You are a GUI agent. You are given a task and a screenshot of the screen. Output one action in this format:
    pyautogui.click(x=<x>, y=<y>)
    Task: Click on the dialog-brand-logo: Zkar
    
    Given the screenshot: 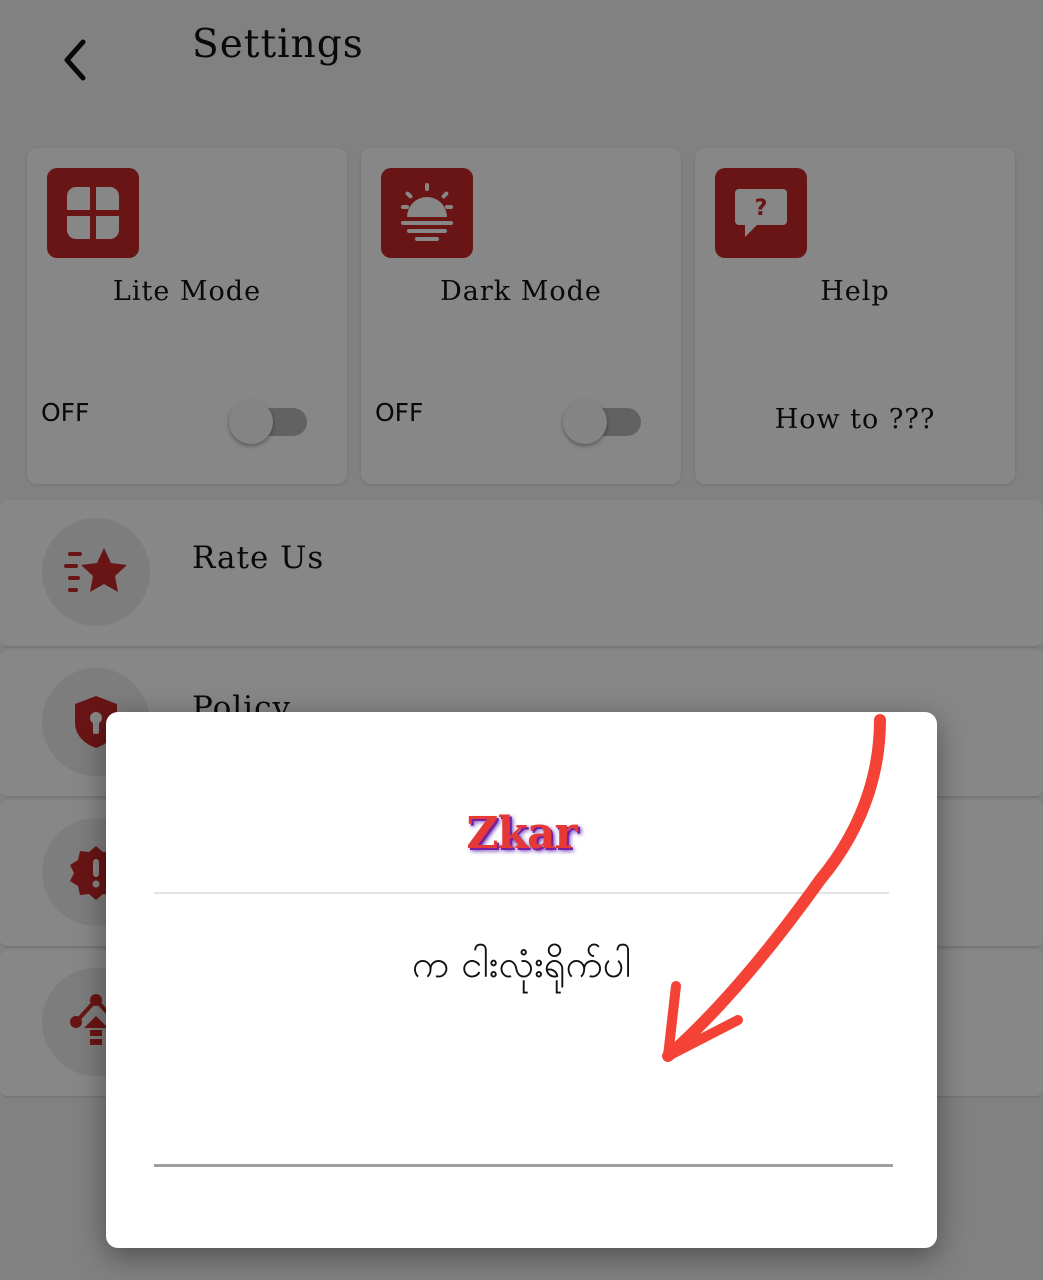 What is the action you would take?
    pyautogui.click(x=521, y=833)
    